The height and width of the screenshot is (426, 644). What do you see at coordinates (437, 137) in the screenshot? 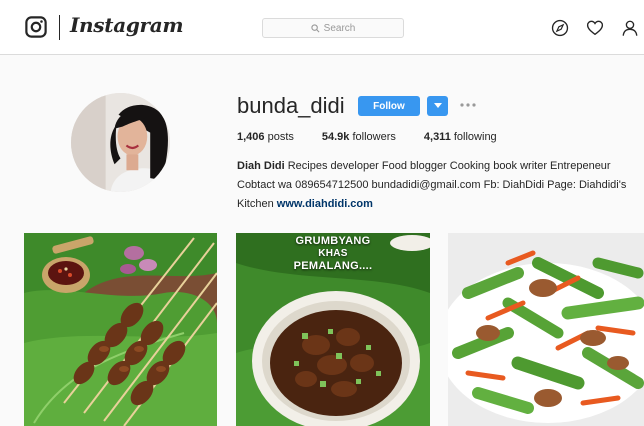
I see `following-count: 4,311` at bounding box center [437, 137].